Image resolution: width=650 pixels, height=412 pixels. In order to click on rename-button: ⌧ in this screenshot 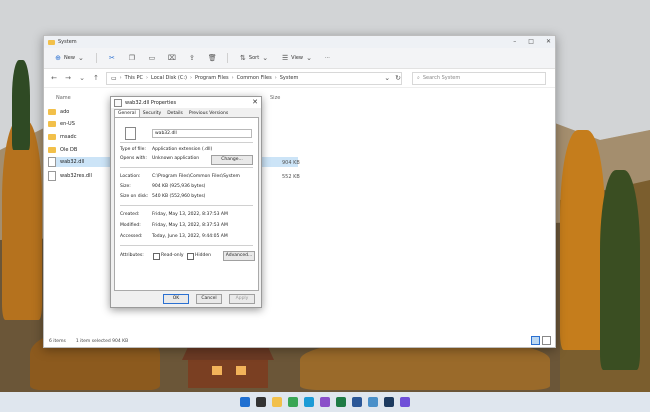, I will do `click(172, 58)`.